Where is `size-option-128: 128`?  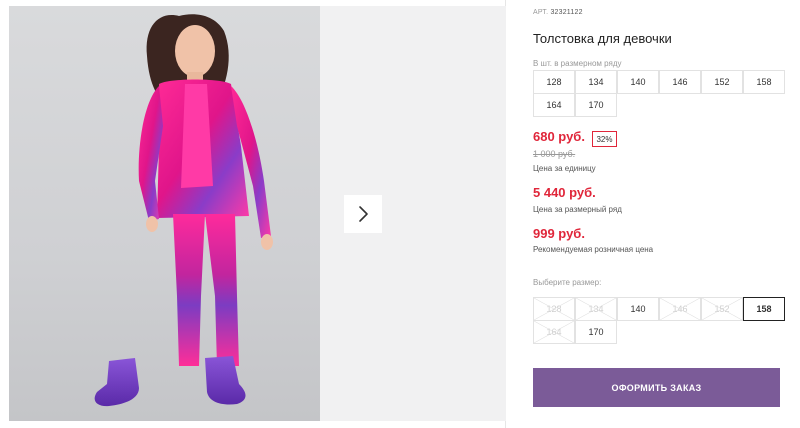 size-option-128: 128 is located at coordinates (554, 309).